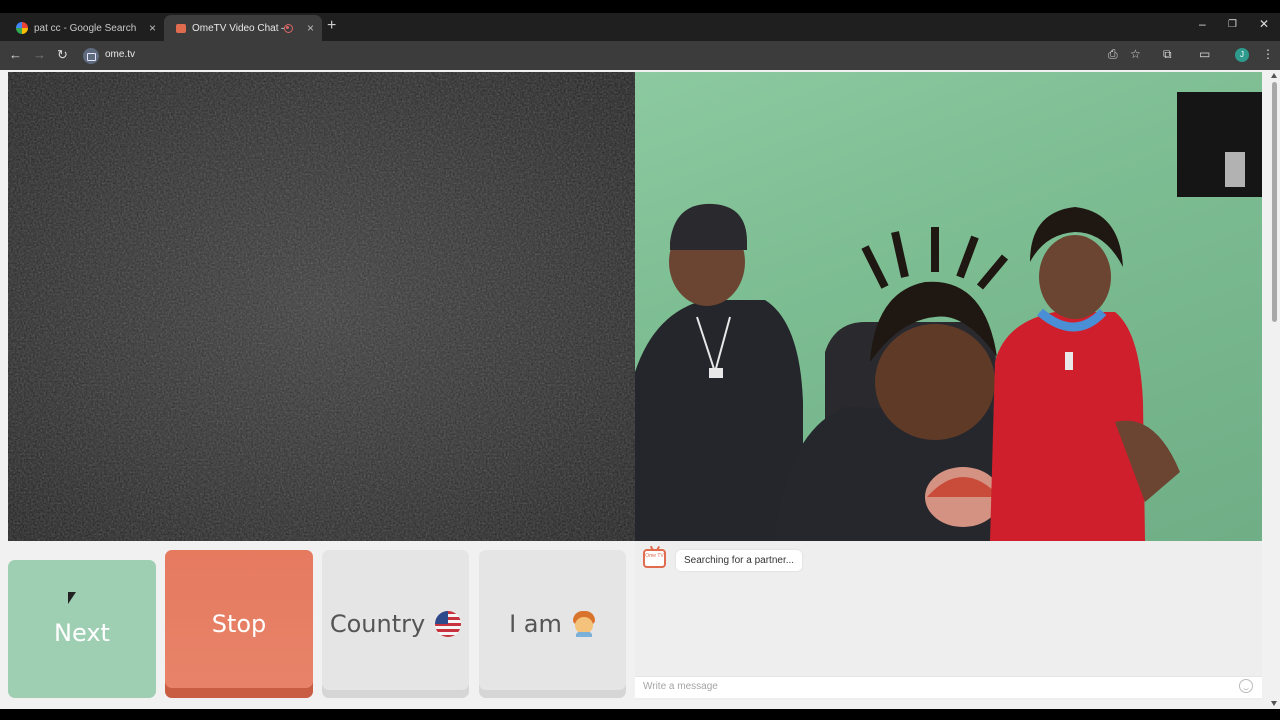  I want to click on stop-button: Stop, so click(239, 624).